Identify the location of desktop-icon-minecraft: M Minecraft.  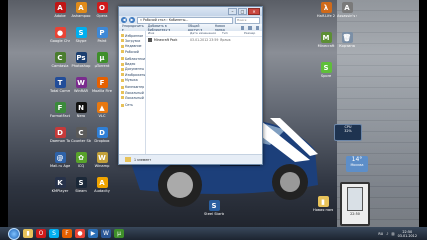
(326, 40).